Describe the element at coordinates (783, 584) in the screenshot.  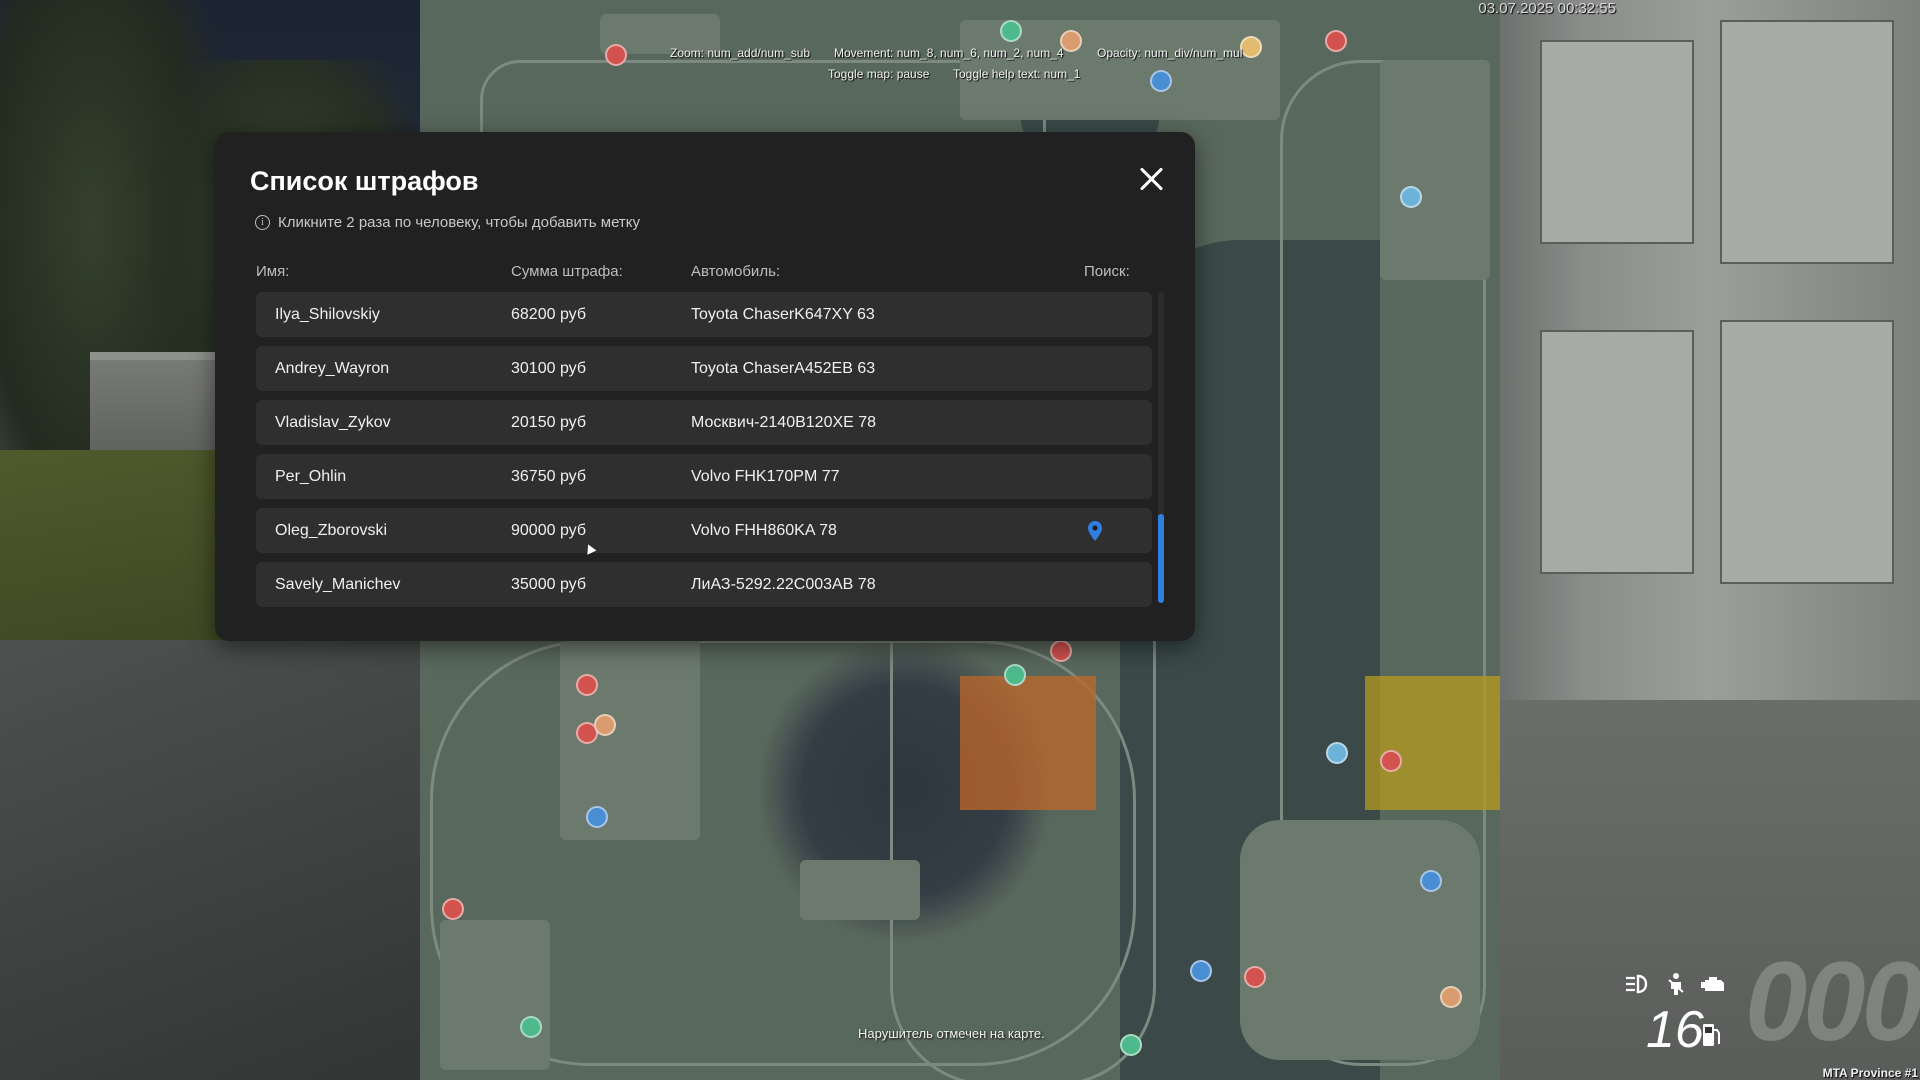
I see `vehicle-info: ЛиАЗ-5292.22C003AB 78` at that location.